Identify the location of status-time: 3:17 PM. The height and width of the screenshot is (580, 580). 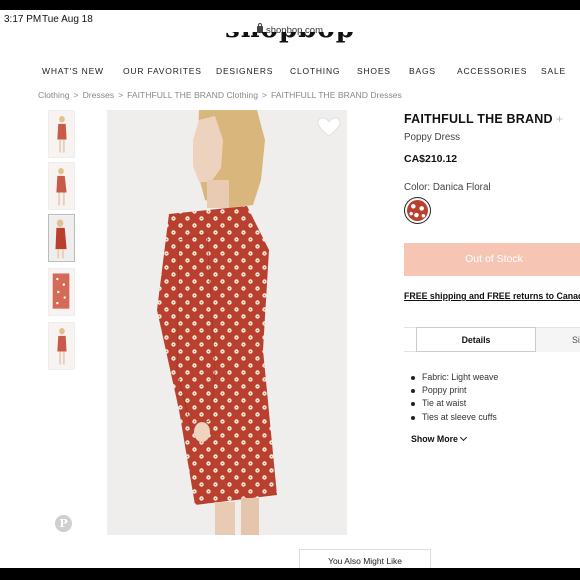
(23, 19).